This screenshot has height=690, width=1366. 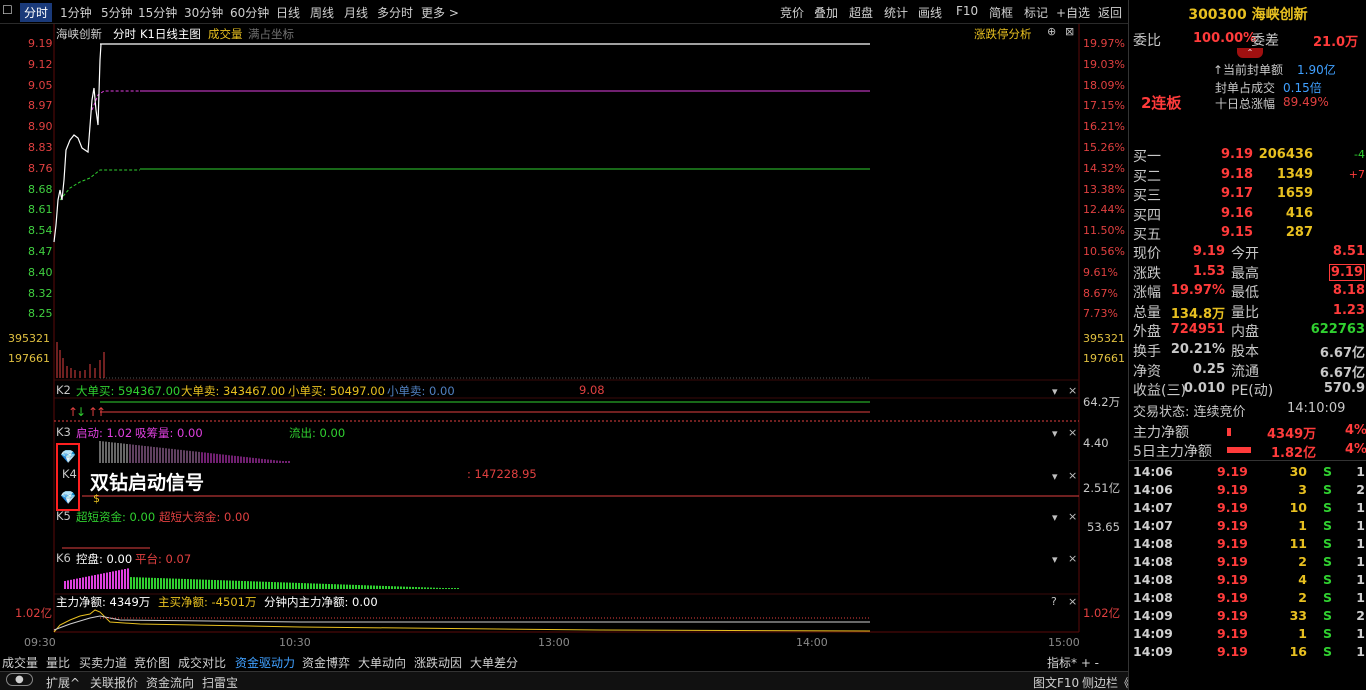 I want to click on weidiff-value: 21.0万, so click(x=1336, y=42).